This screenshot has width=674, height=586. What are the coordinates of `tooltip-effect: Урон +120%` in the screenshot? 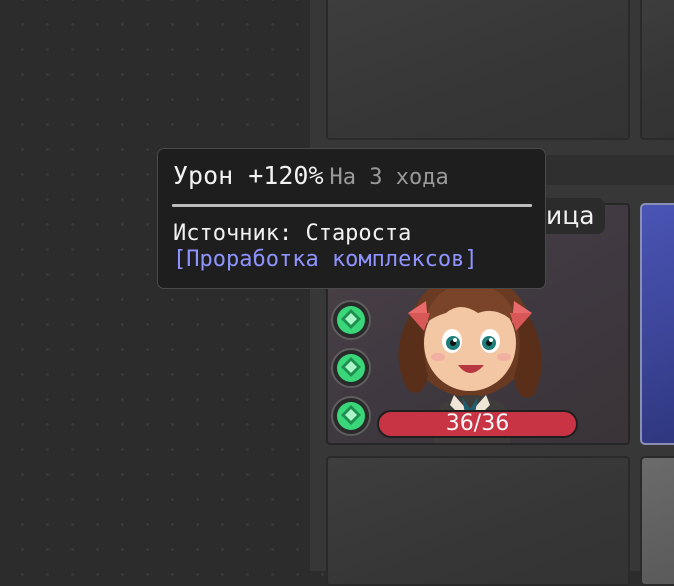 It's located at (248, 175).